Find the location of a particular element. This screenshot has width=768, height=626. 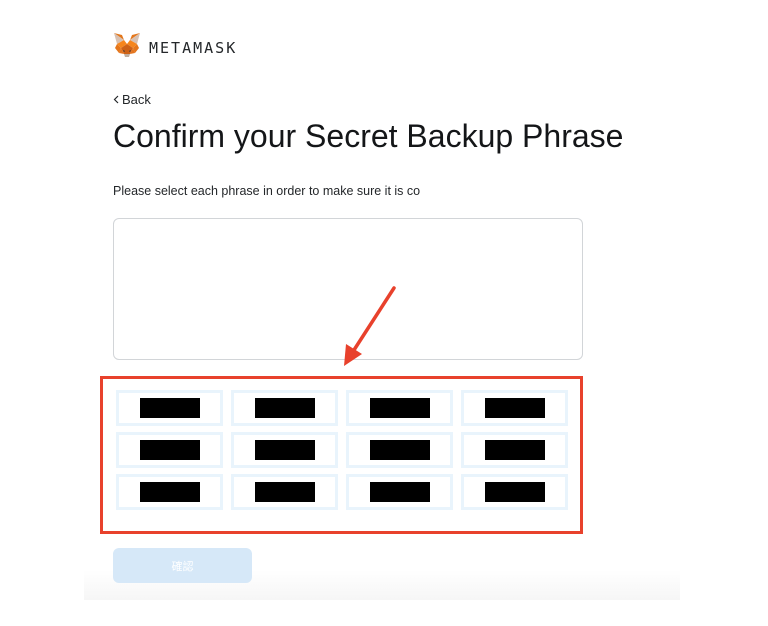

metamask-fox-icon is located at coordinates (127, 47).